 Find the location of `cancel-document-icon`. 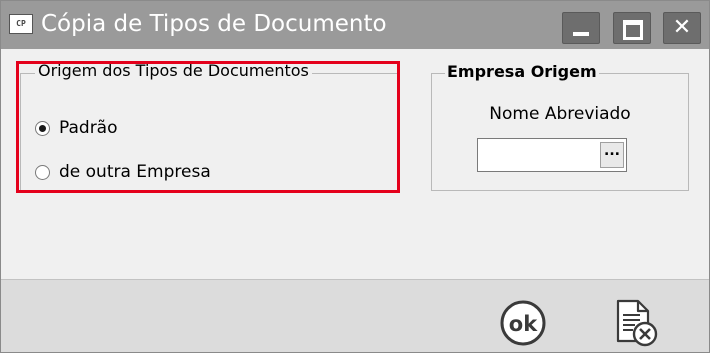

cancel-document-icon is located at coordinates (637, 323).